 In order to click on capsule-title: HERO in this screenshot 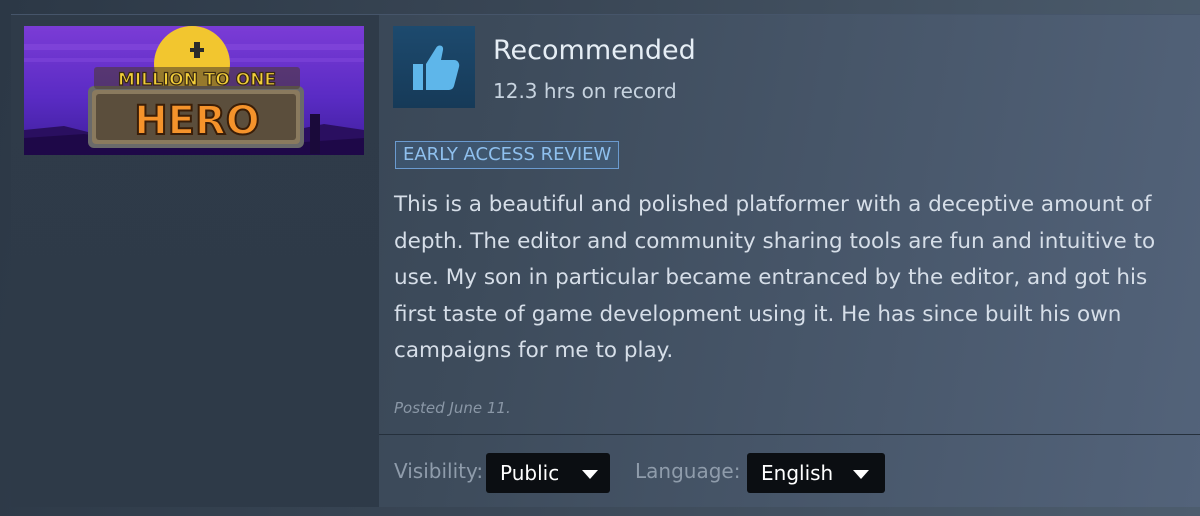, I will do `click(197, 121)`.